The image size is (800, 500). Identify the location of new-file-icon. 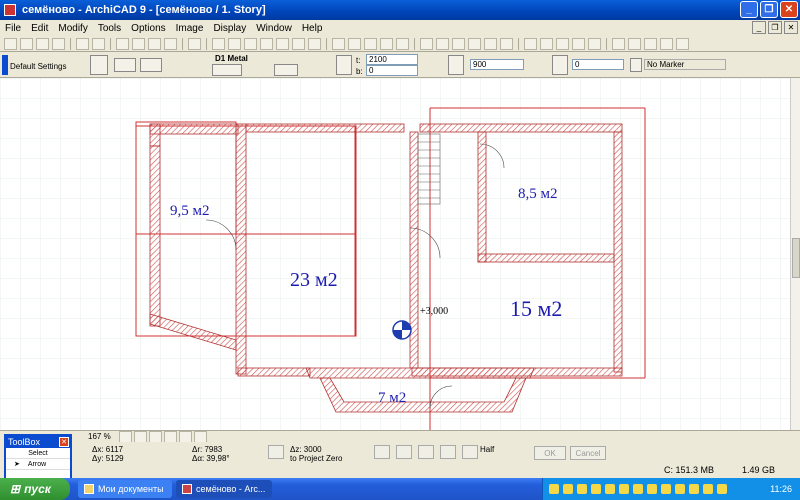
(10, 43).